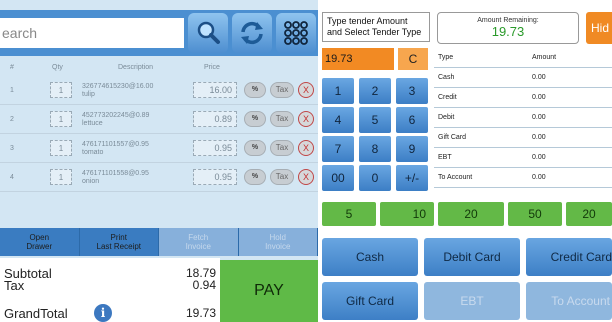  What do you see at coordinates (116, 115) in the screenshot?
I see `item-code: 452773202245@0.89` at bounding box center [116, 115].